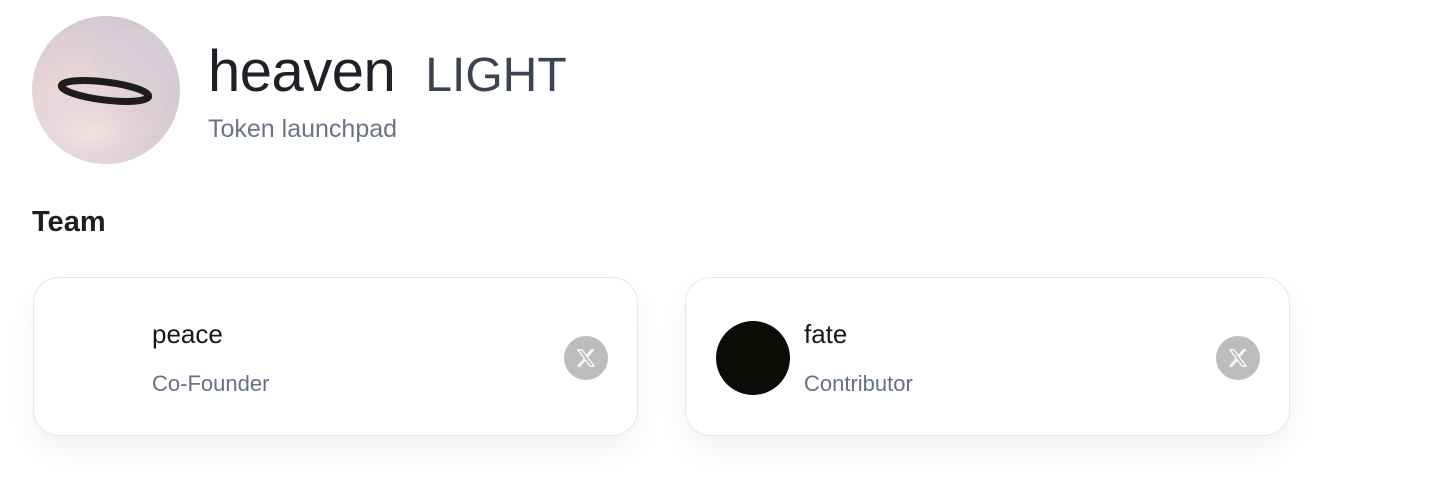 The height and width of the screenshot is (492, 1456). What do you see at coordinates (211, 383) in the screenshot?
I see `member-role: Co-Founder` at bounding box center [211, 383].